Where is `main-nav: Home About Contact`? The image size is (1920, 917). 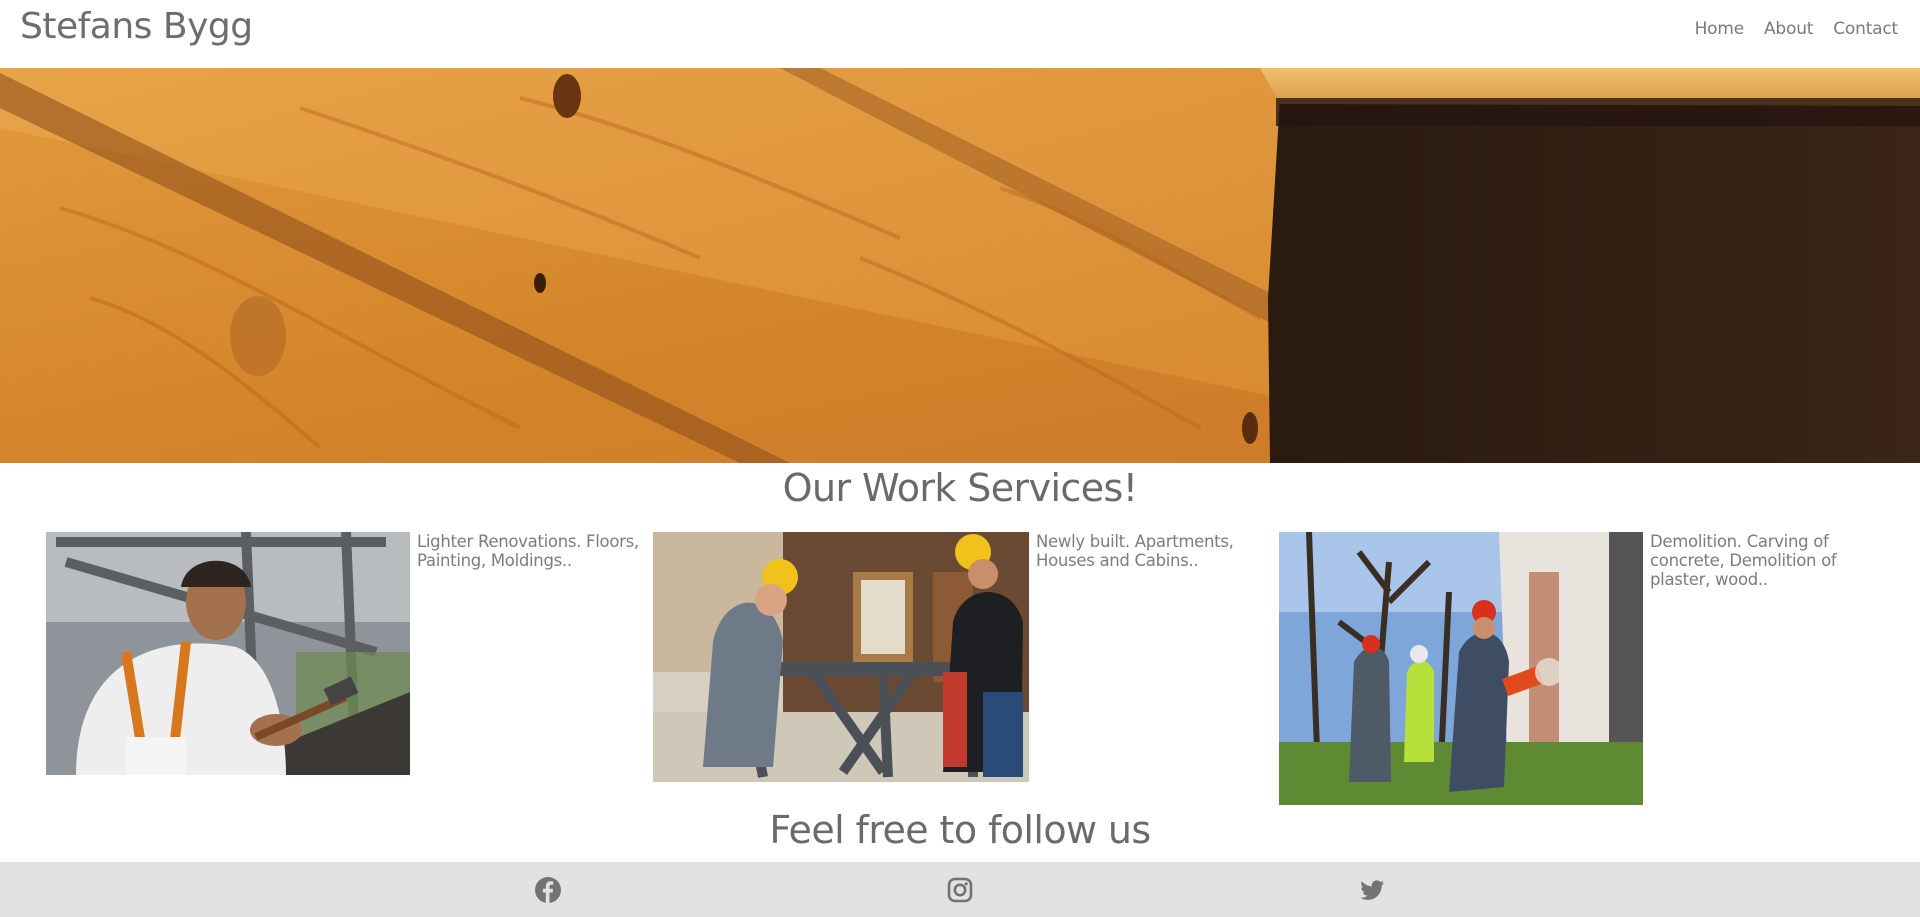
main-nav: Home About Contact is located at coordinates (1797, 29).